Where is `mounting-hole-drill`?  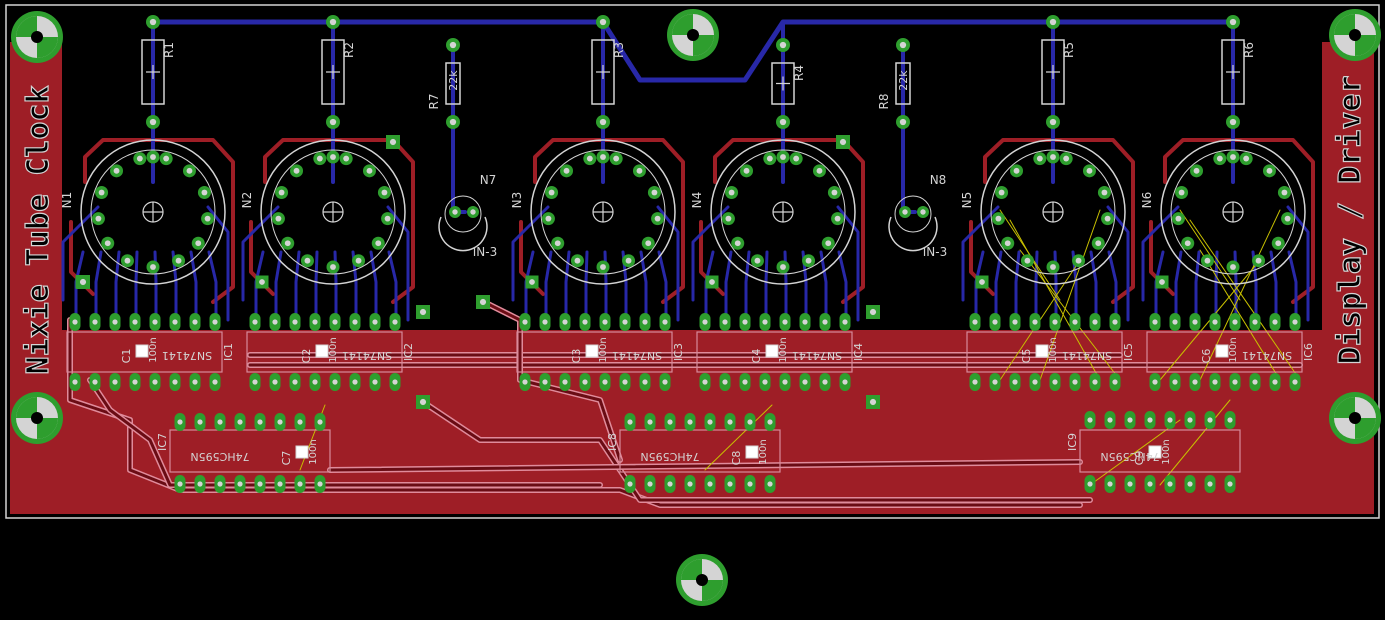
mounting-hole-drill is located at coordinates (37, 418).